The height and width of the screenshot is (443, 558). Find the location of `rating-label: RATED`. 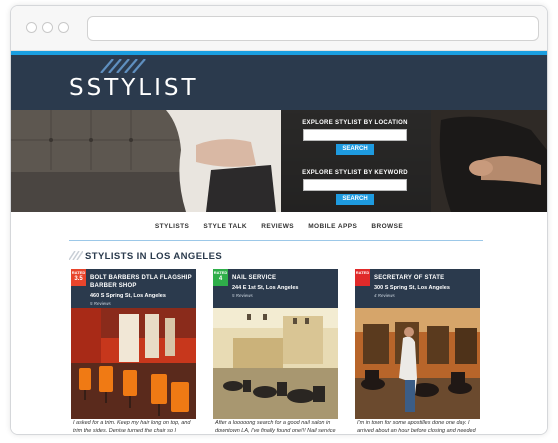

rating-label: RATED is located at coordinates (362, 272).